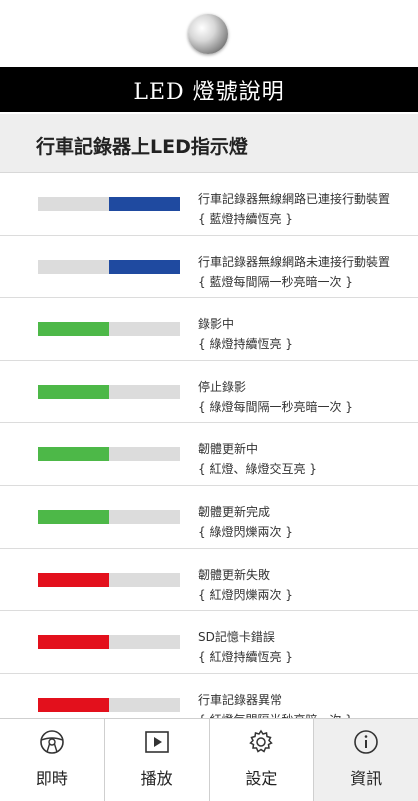 Image resolution: width=418 pixels, height=801 pixels. What do you see at coordinates (234, 512) in the screenshot?
I see `led-item-title: 韌體更新完成` at bounding box center [234, 512].